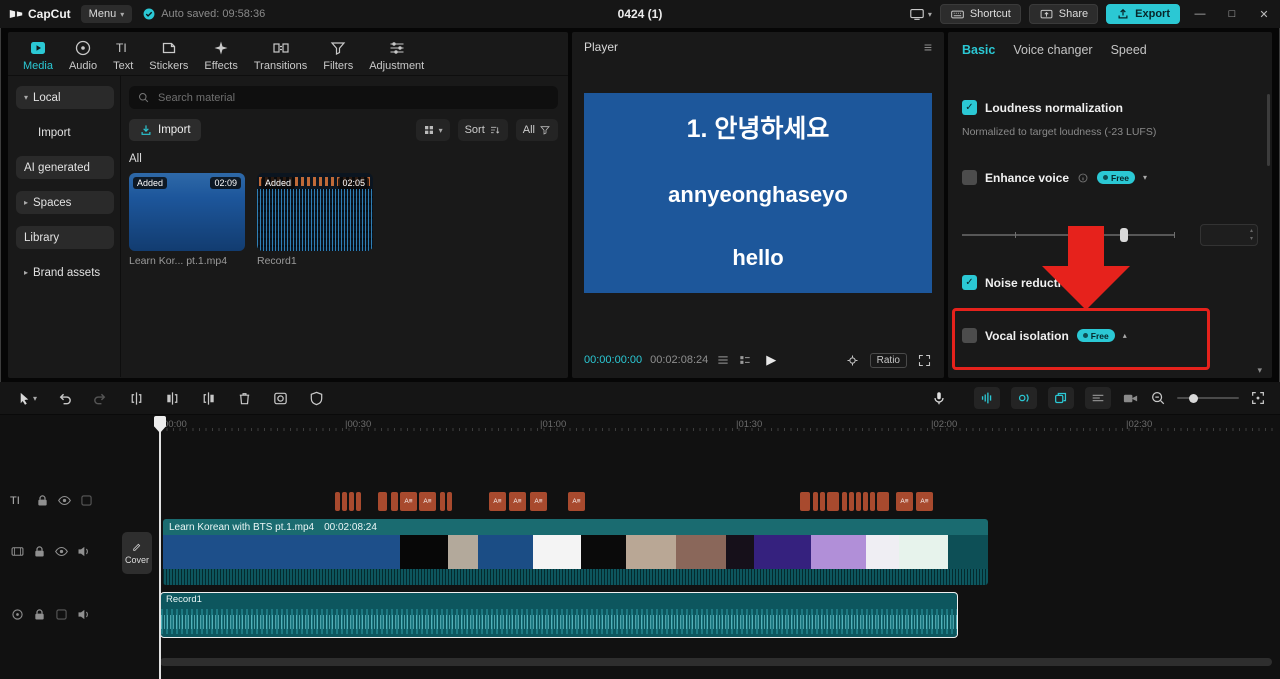  What do you see at coordinates (969, 335) in the screenshot?
I see `vocal-isolation-checkbox` at bounding box center [969, 335].